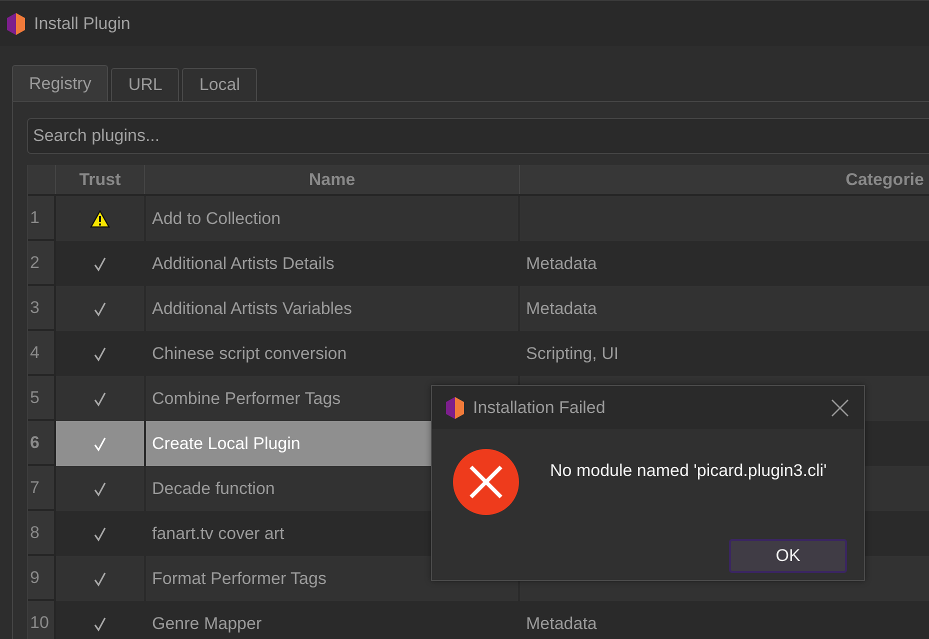 Image resolution: width=929 pixels, height=639 pixels. I want to click on row-number: 3, so click(42, 308).